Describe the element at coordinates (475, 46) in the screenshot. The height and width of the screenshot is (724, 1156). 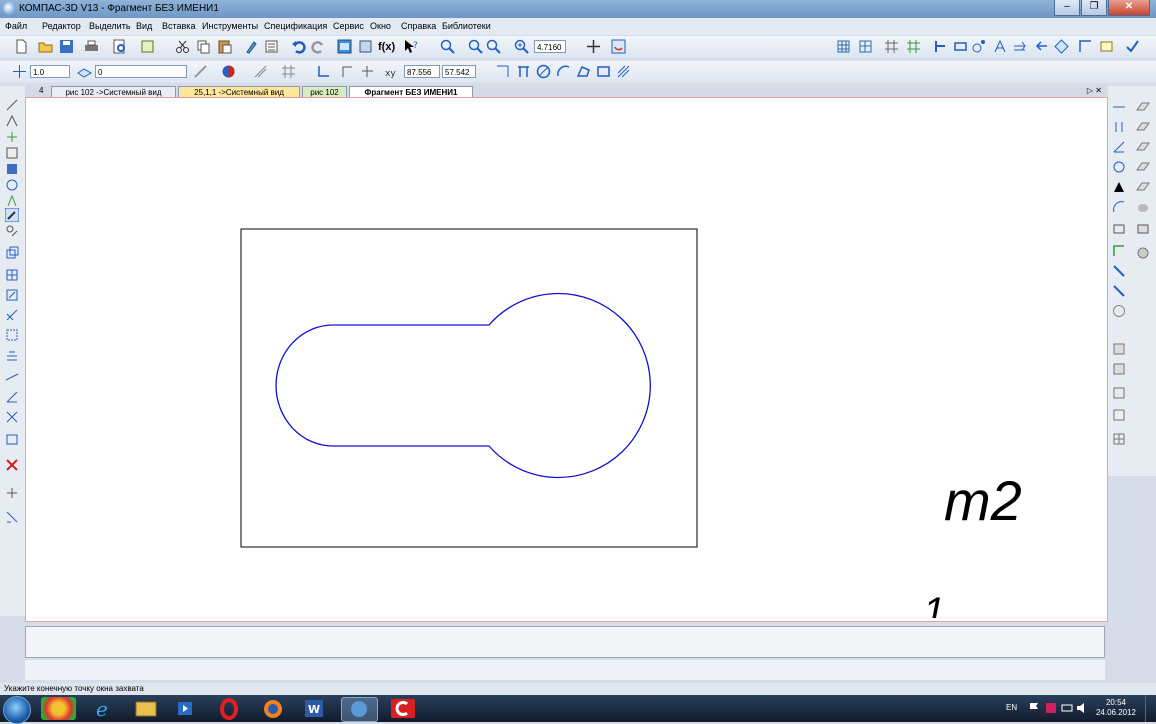
I see `zoom-in-icon` at that location.